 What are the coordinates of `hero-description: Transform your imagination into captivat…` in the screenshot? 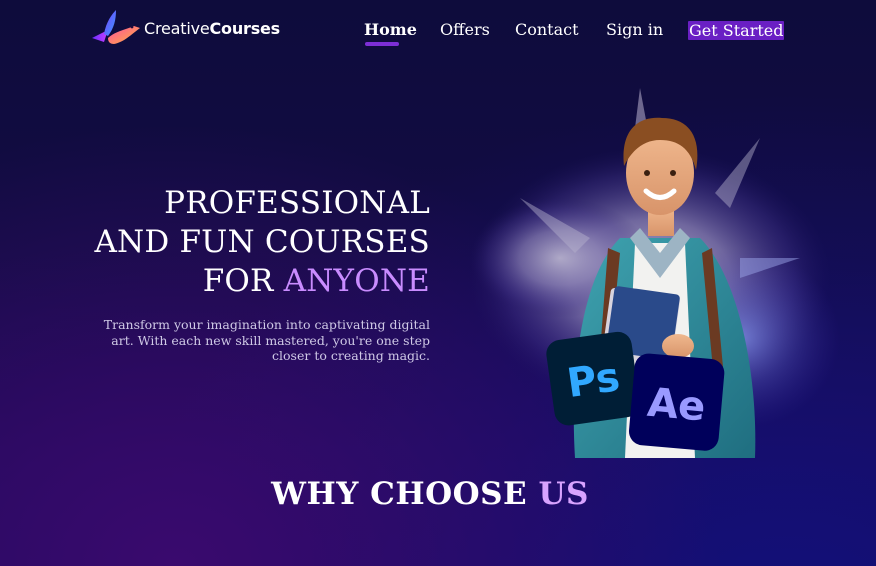 It's located at (266, 340).